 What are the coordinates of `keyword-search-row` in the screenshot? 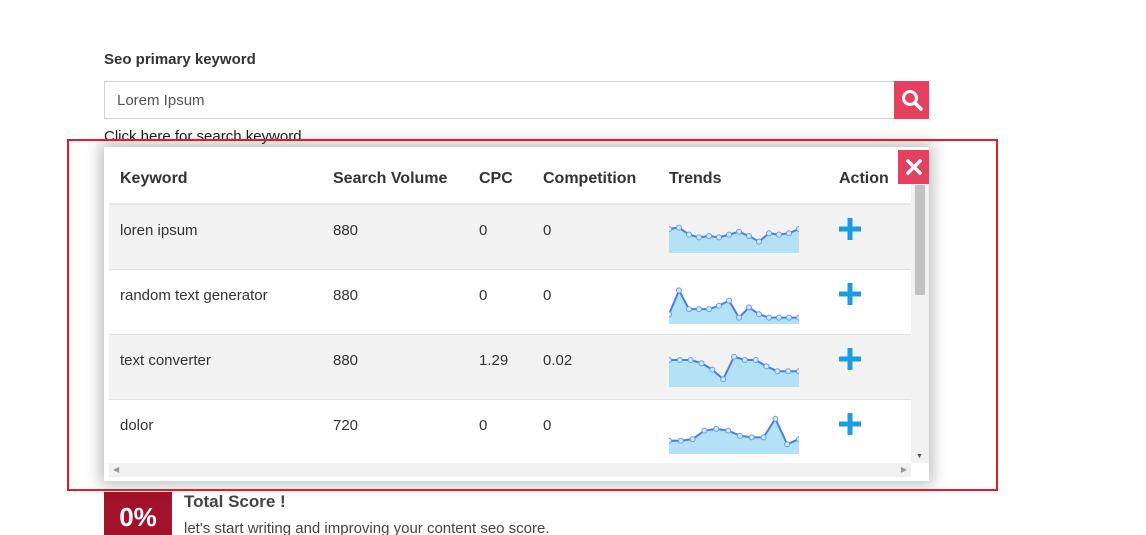 It's located at (516, 100).